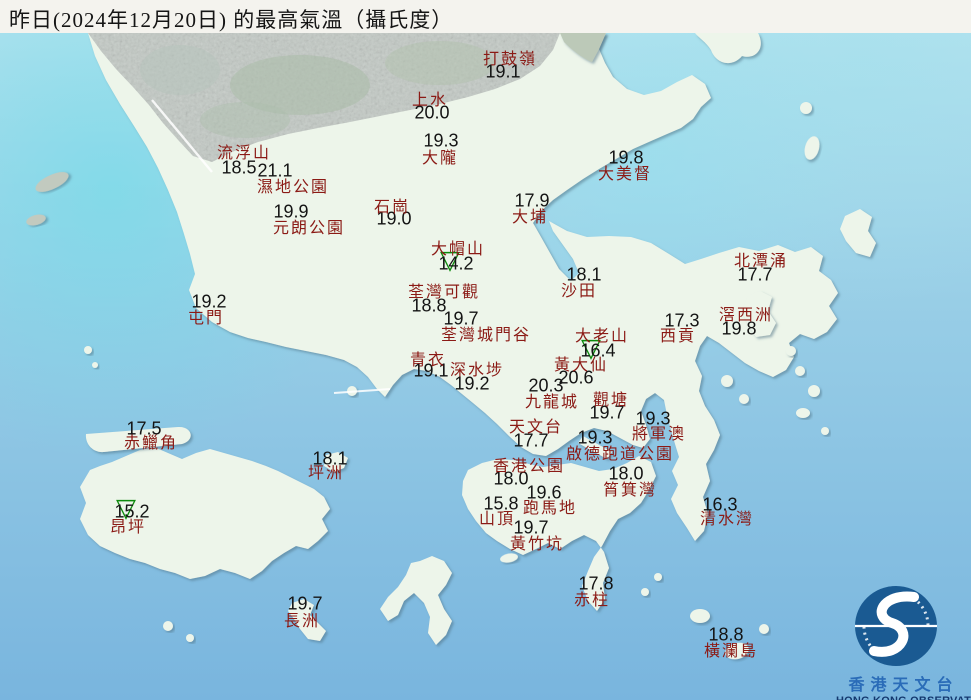 This screenshot has height=700, width=971. I want to click on station-name: 清水灣, so click(727, 519).